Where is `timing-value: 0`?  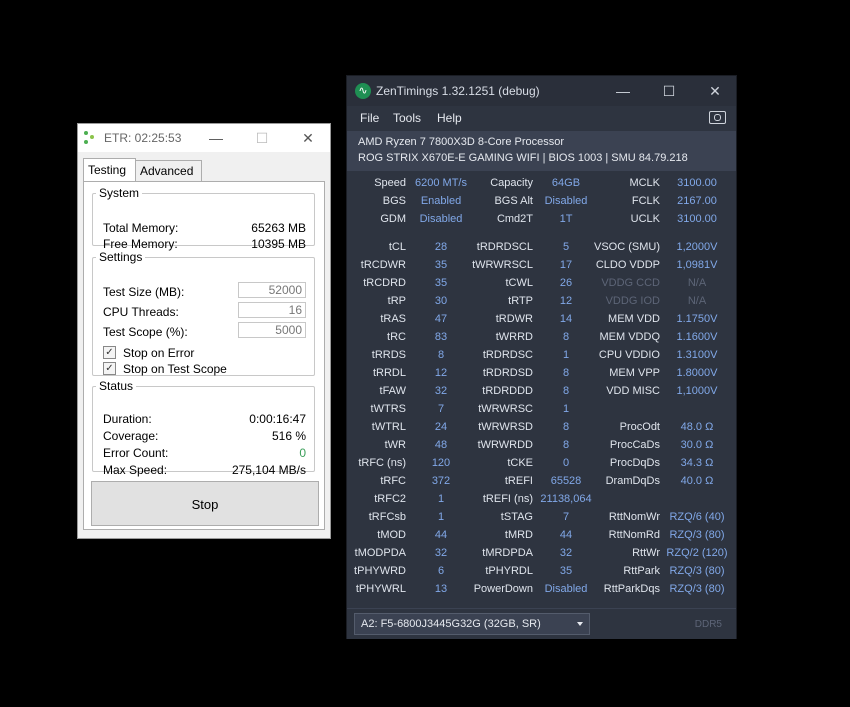 timing-value: 0 is located at coordinates (566, 463).